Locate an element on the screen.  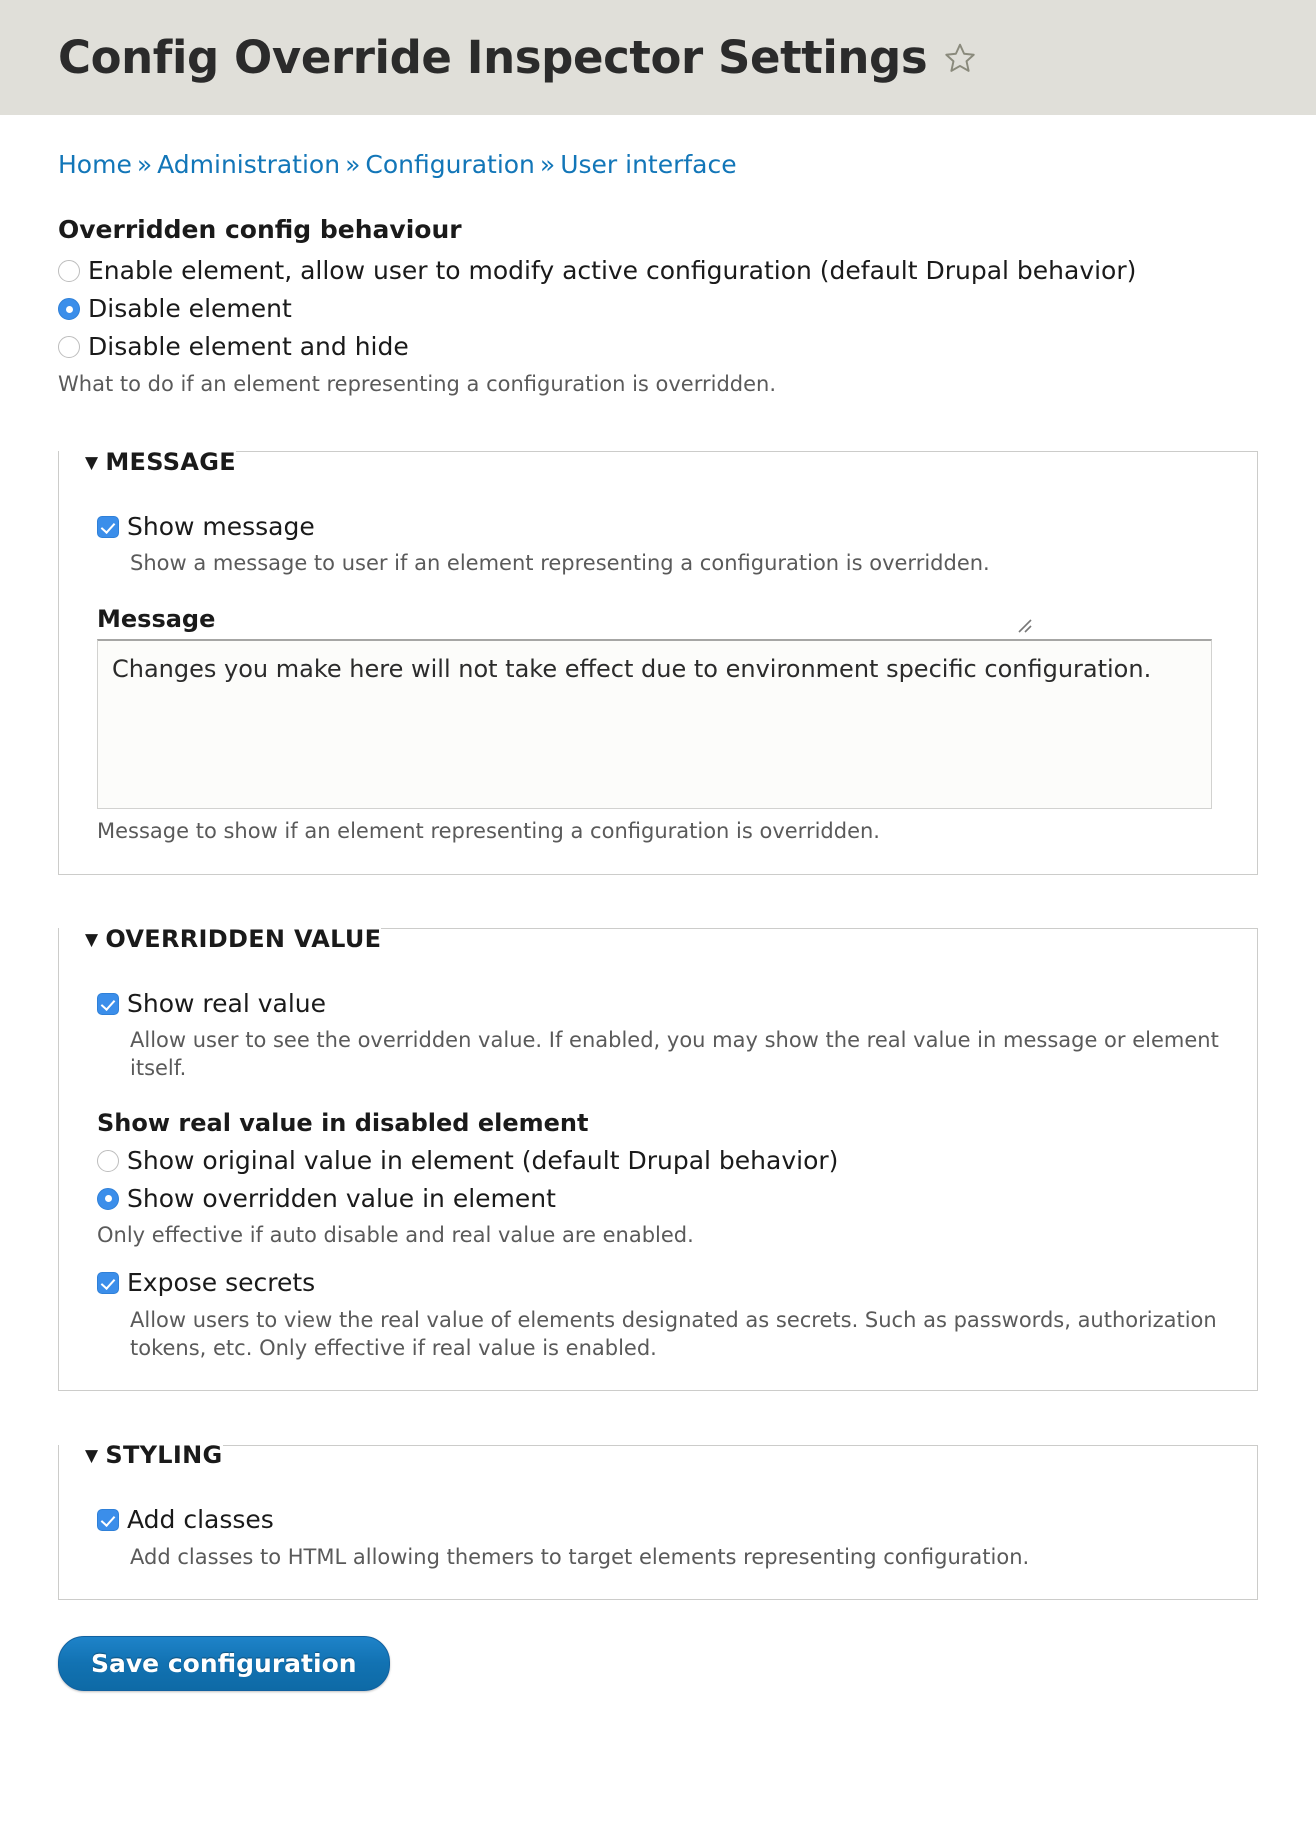
styling-legend-label: STYLING is located at coordinates (164, 1455).